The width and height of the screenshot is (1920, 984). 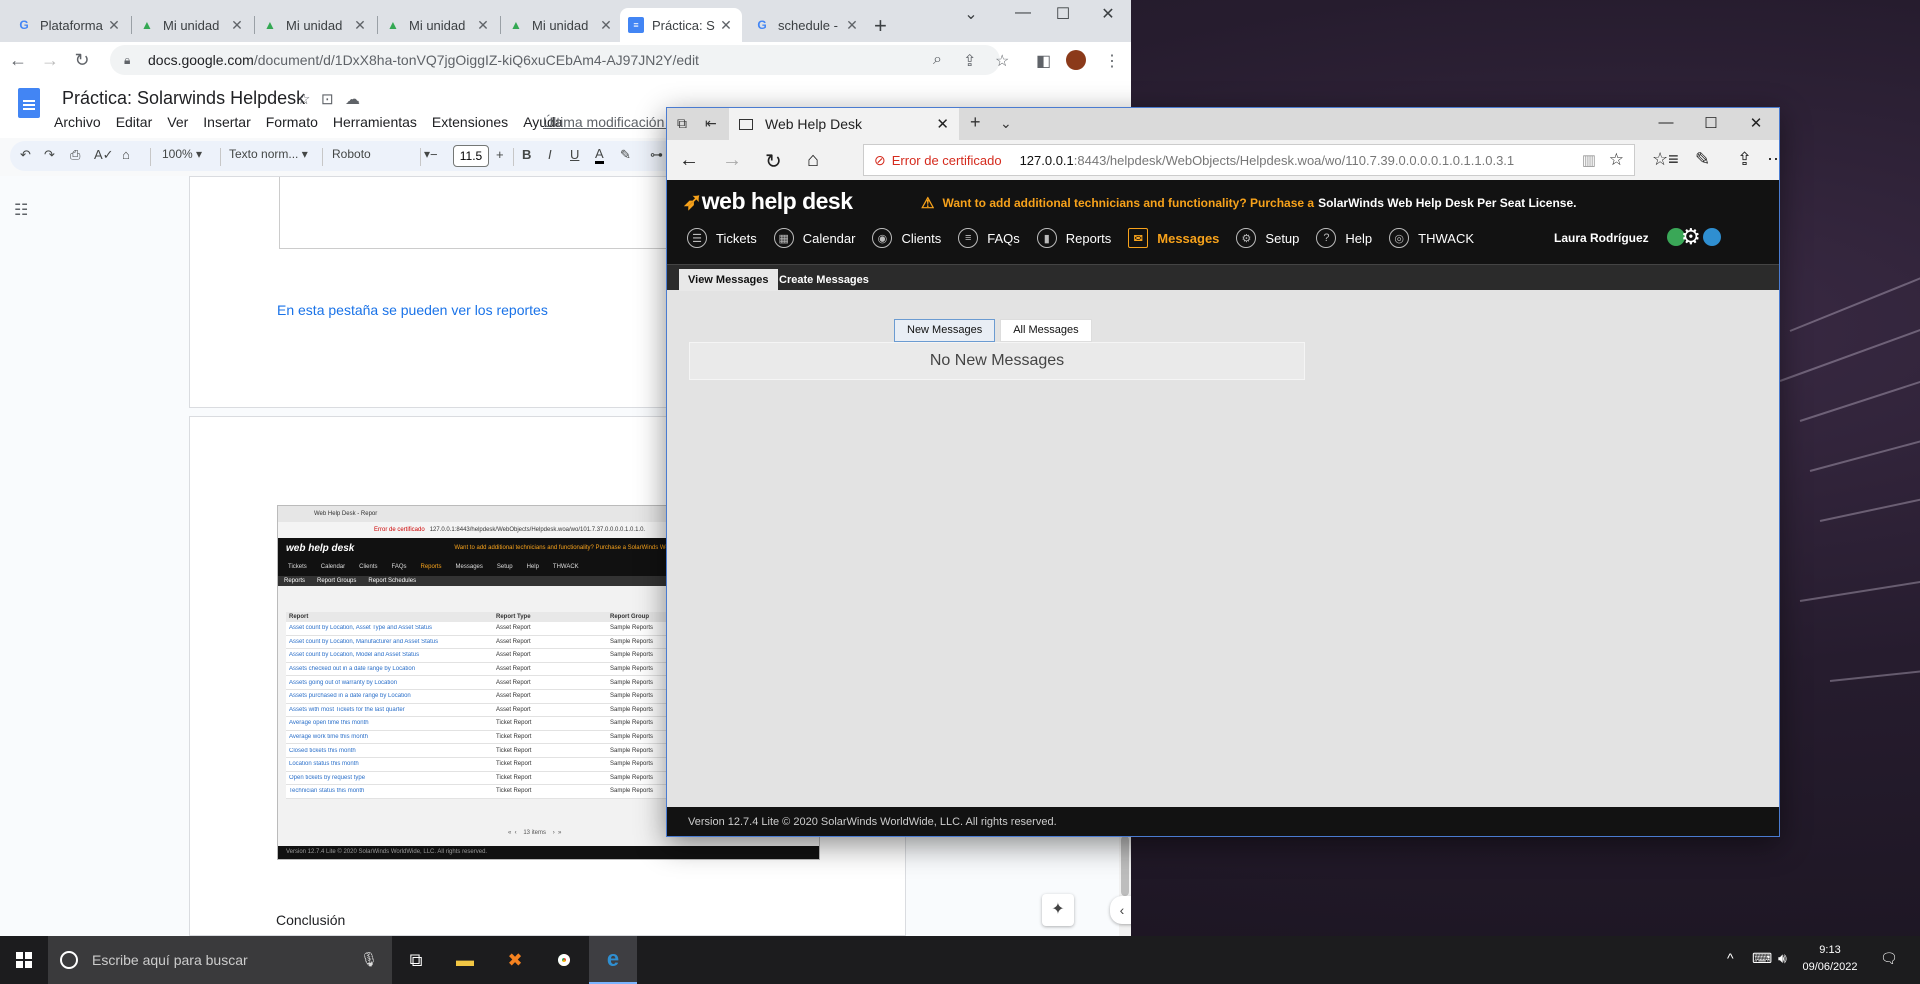 What do you see at coordinates (906, 238) in the screenshot?
I see `nav-clients: ◉ Clients` at bounding box center [906, 238].